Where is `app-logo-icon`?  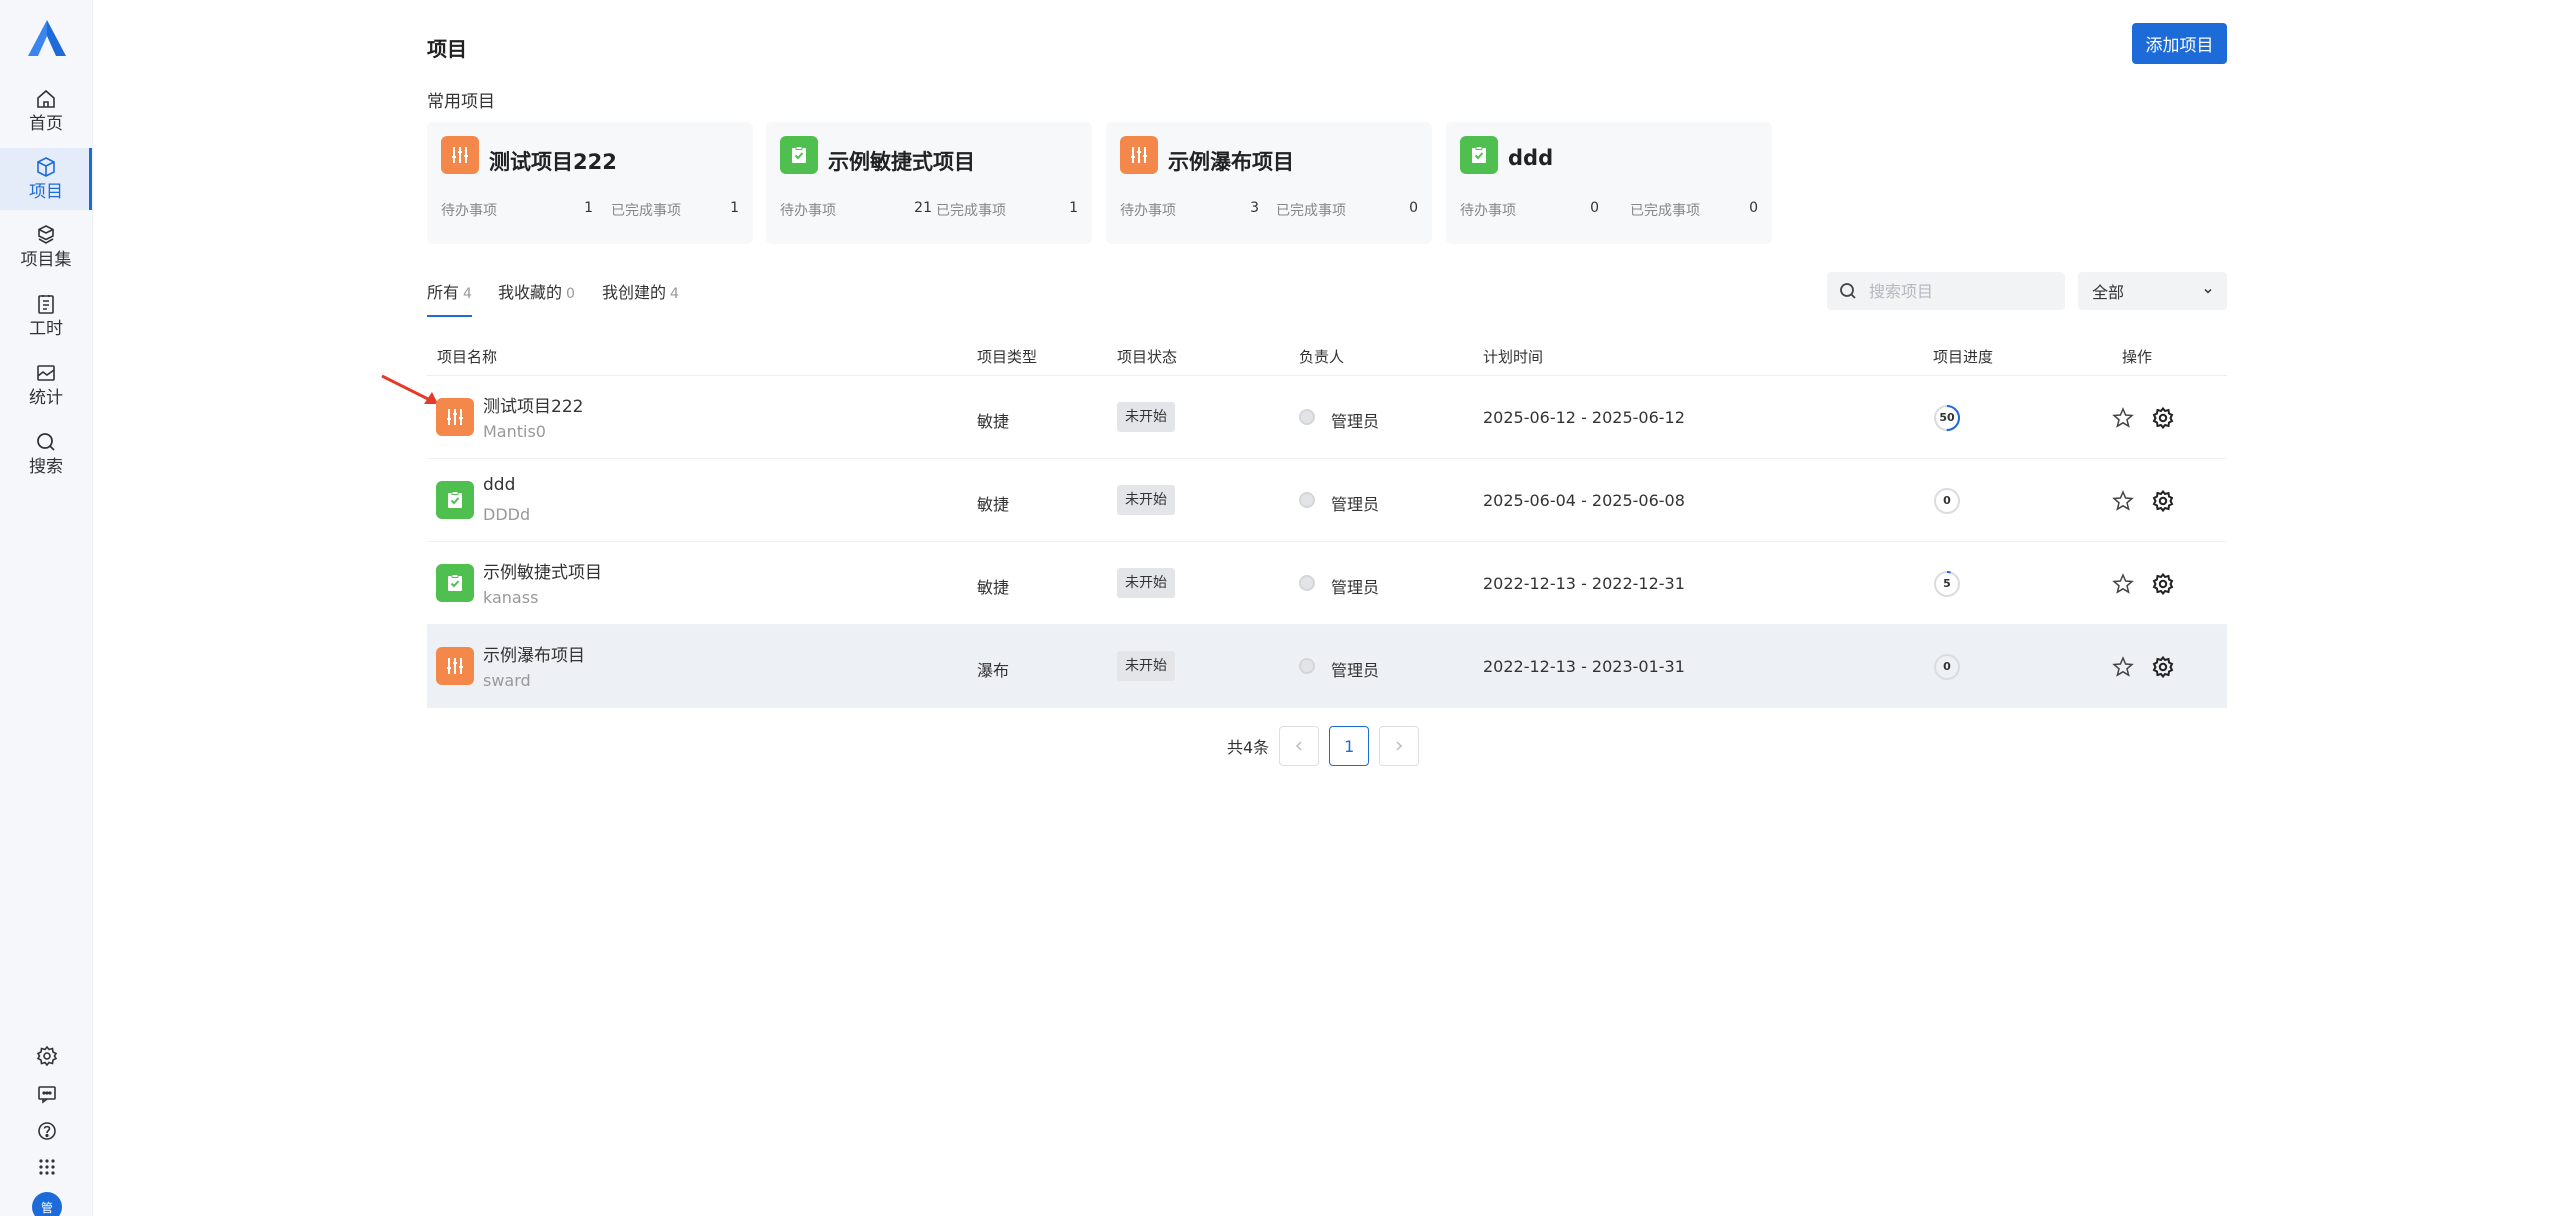 app-logo-icon is located at coordinates (47, 38).